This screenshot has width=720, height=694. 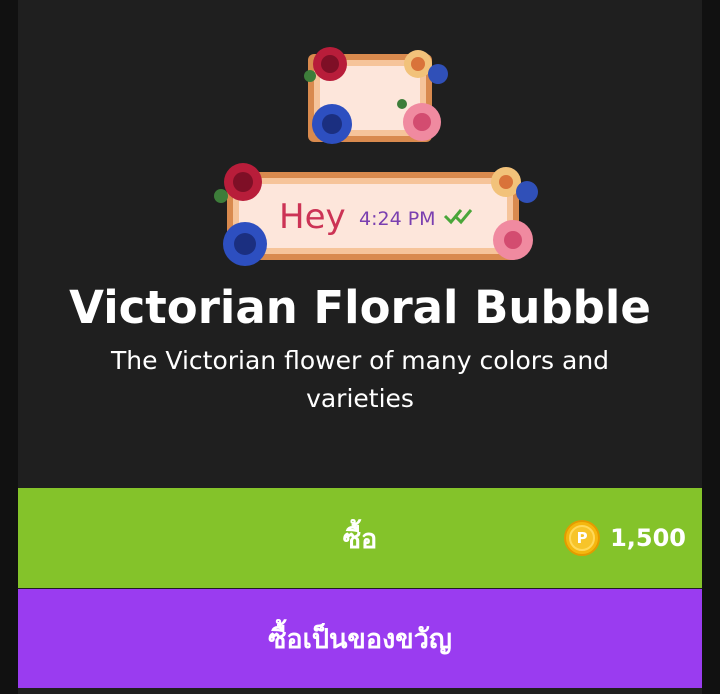 I want to click on price-tag: P 1,500, so click(x=625, y=538).